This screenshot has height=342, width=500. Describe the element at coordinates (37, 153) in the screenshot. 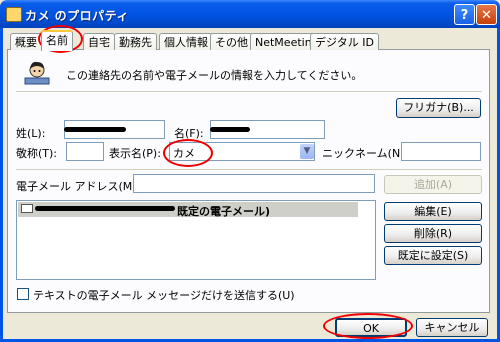

I see `title-label: 敬称(T):` at that location.